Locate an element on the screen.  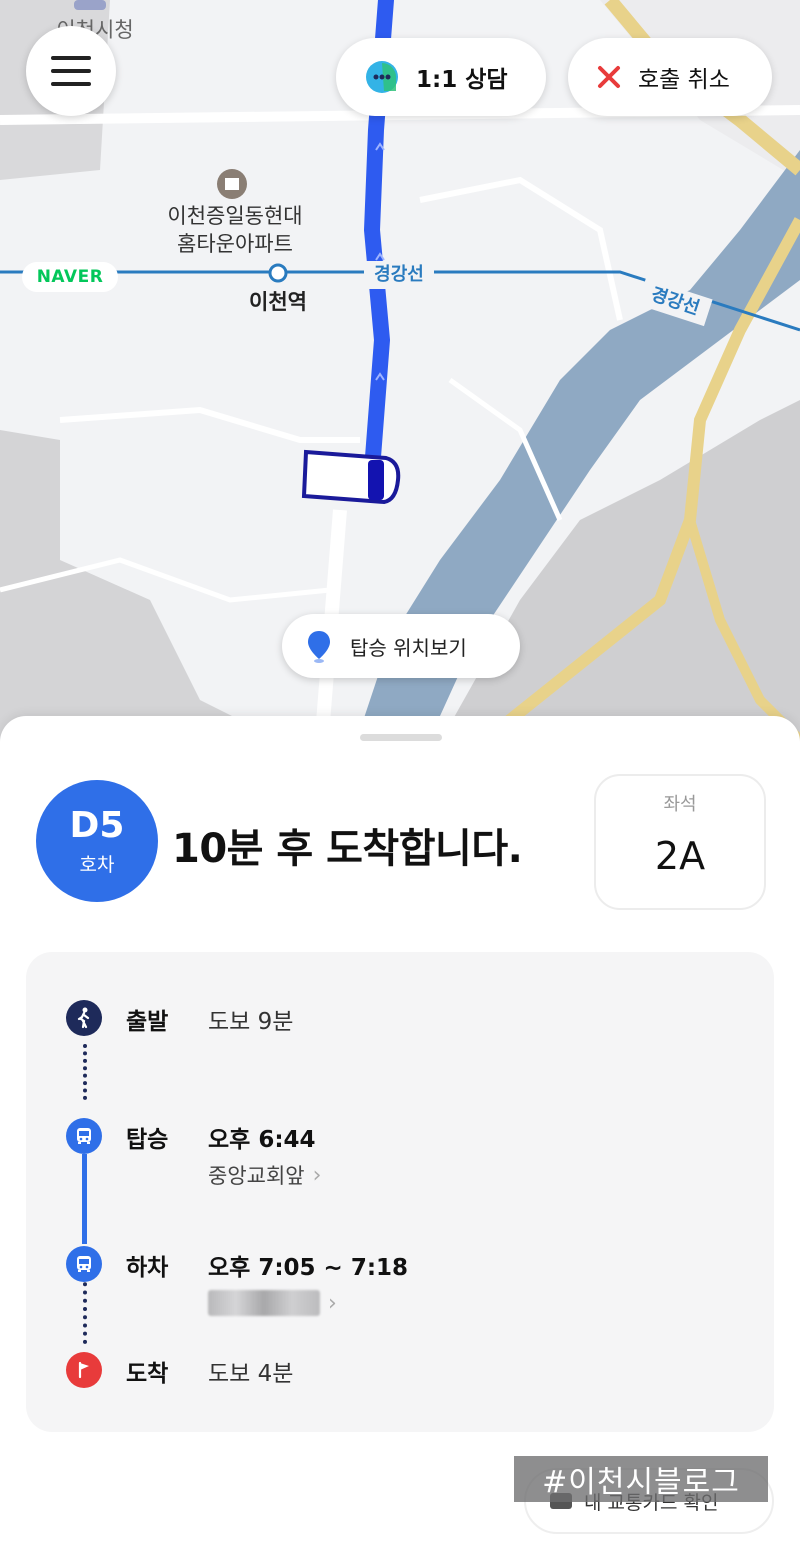
menu-button is located at coordinates (71, 71).